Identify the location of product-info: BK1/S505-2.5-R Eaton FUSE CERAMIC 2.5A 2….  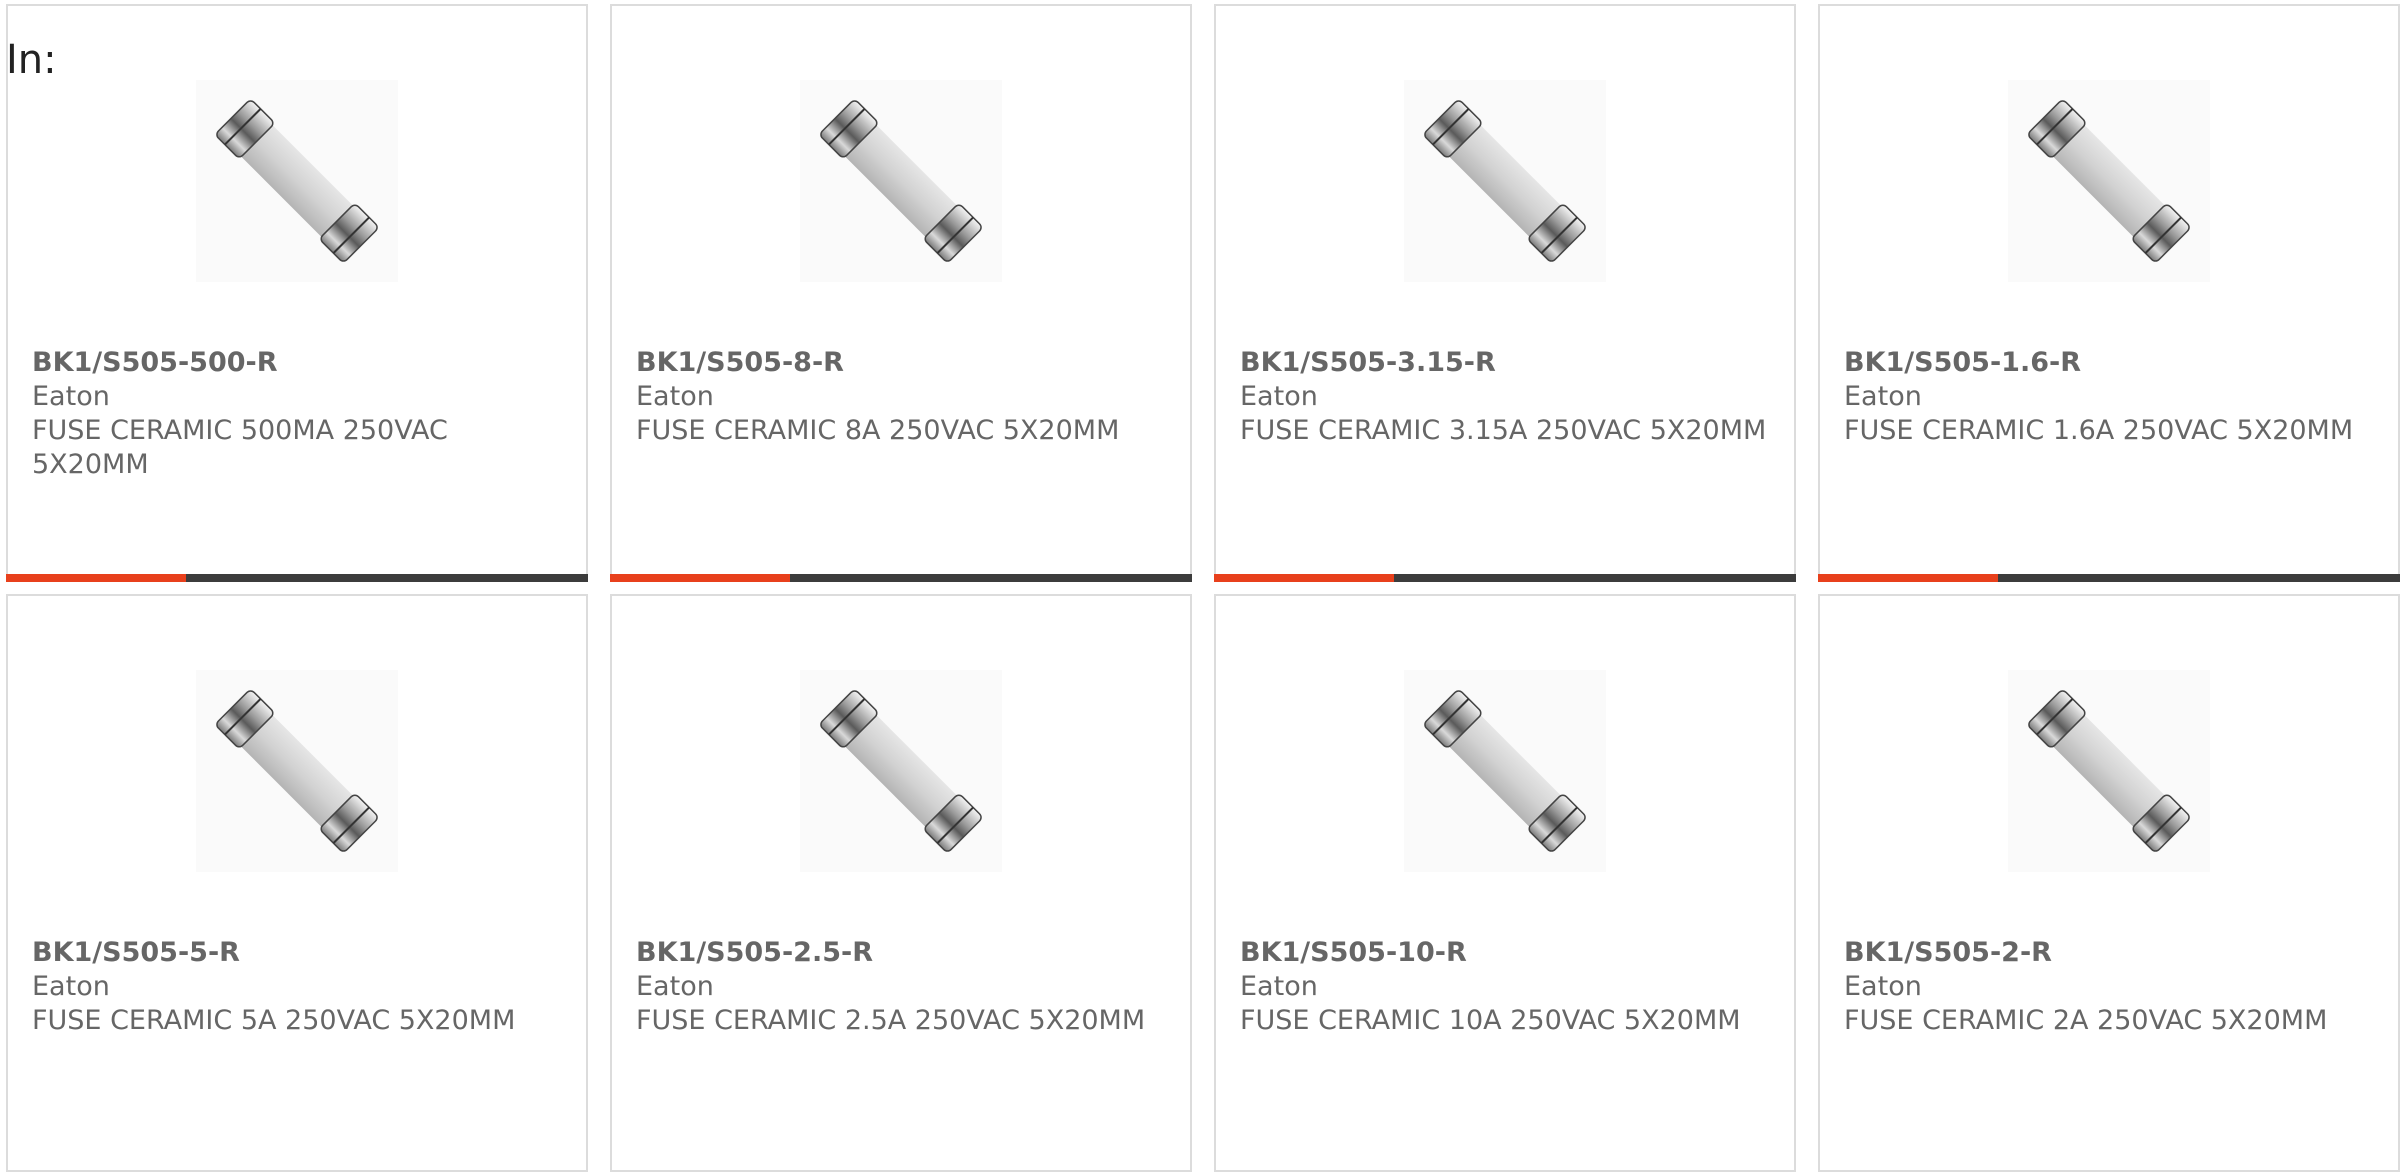
(901, 987).